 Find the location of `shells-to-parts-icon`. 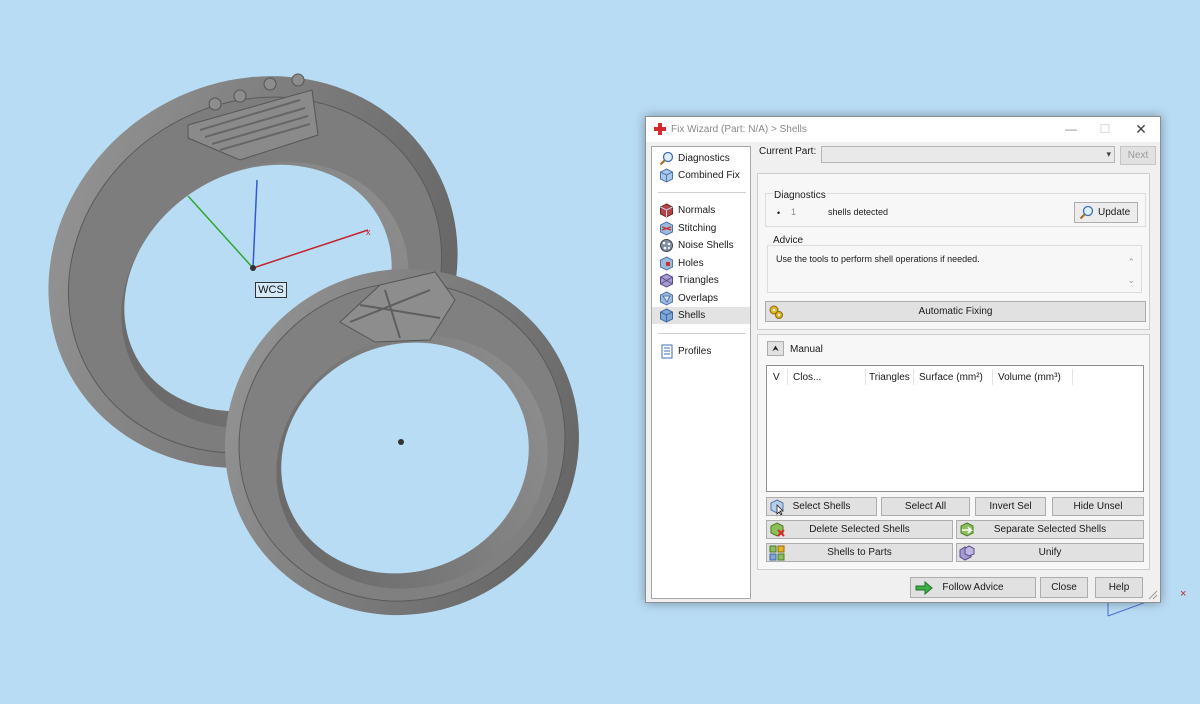

shells-to-parts-icon is located at coordinates (777, 553).